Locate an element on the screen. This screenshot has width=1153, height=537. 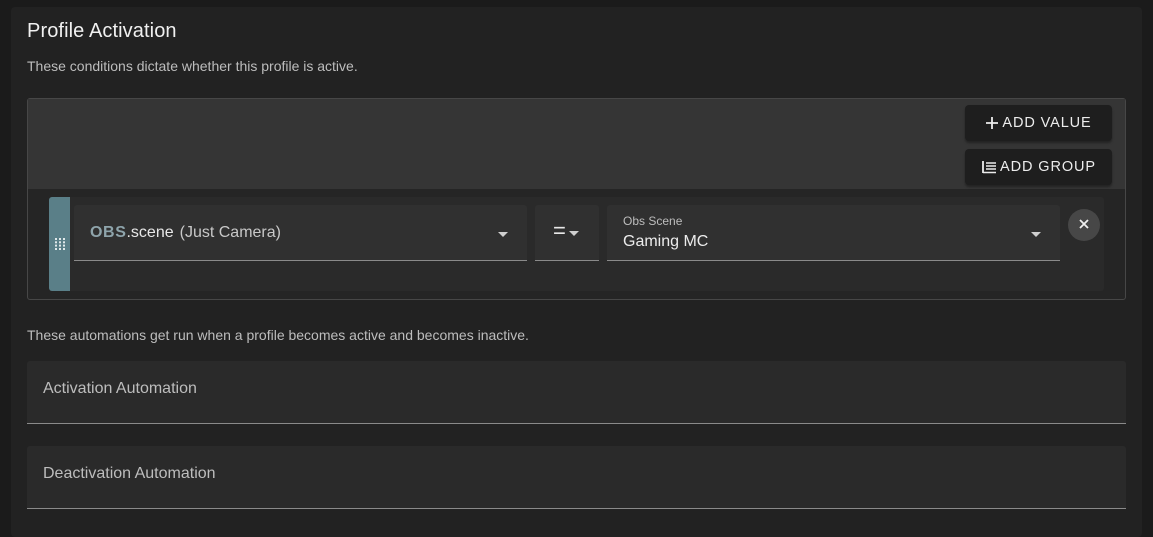
deactivation-automation-field: Deactivation Automation is located at coordinates (576, 477).